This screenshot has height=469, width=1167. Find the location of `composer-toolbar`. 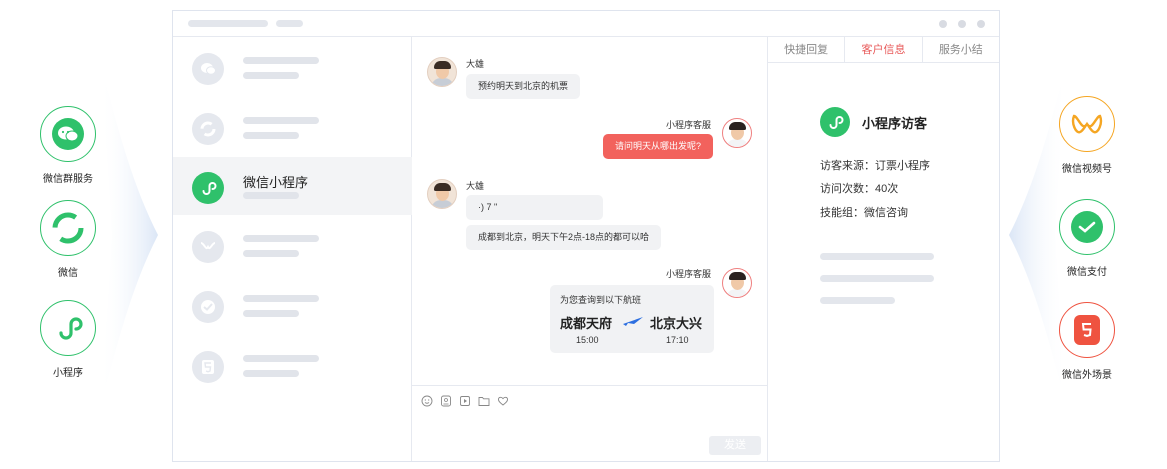

composer-toolbar is located at coordinates (465, 400).